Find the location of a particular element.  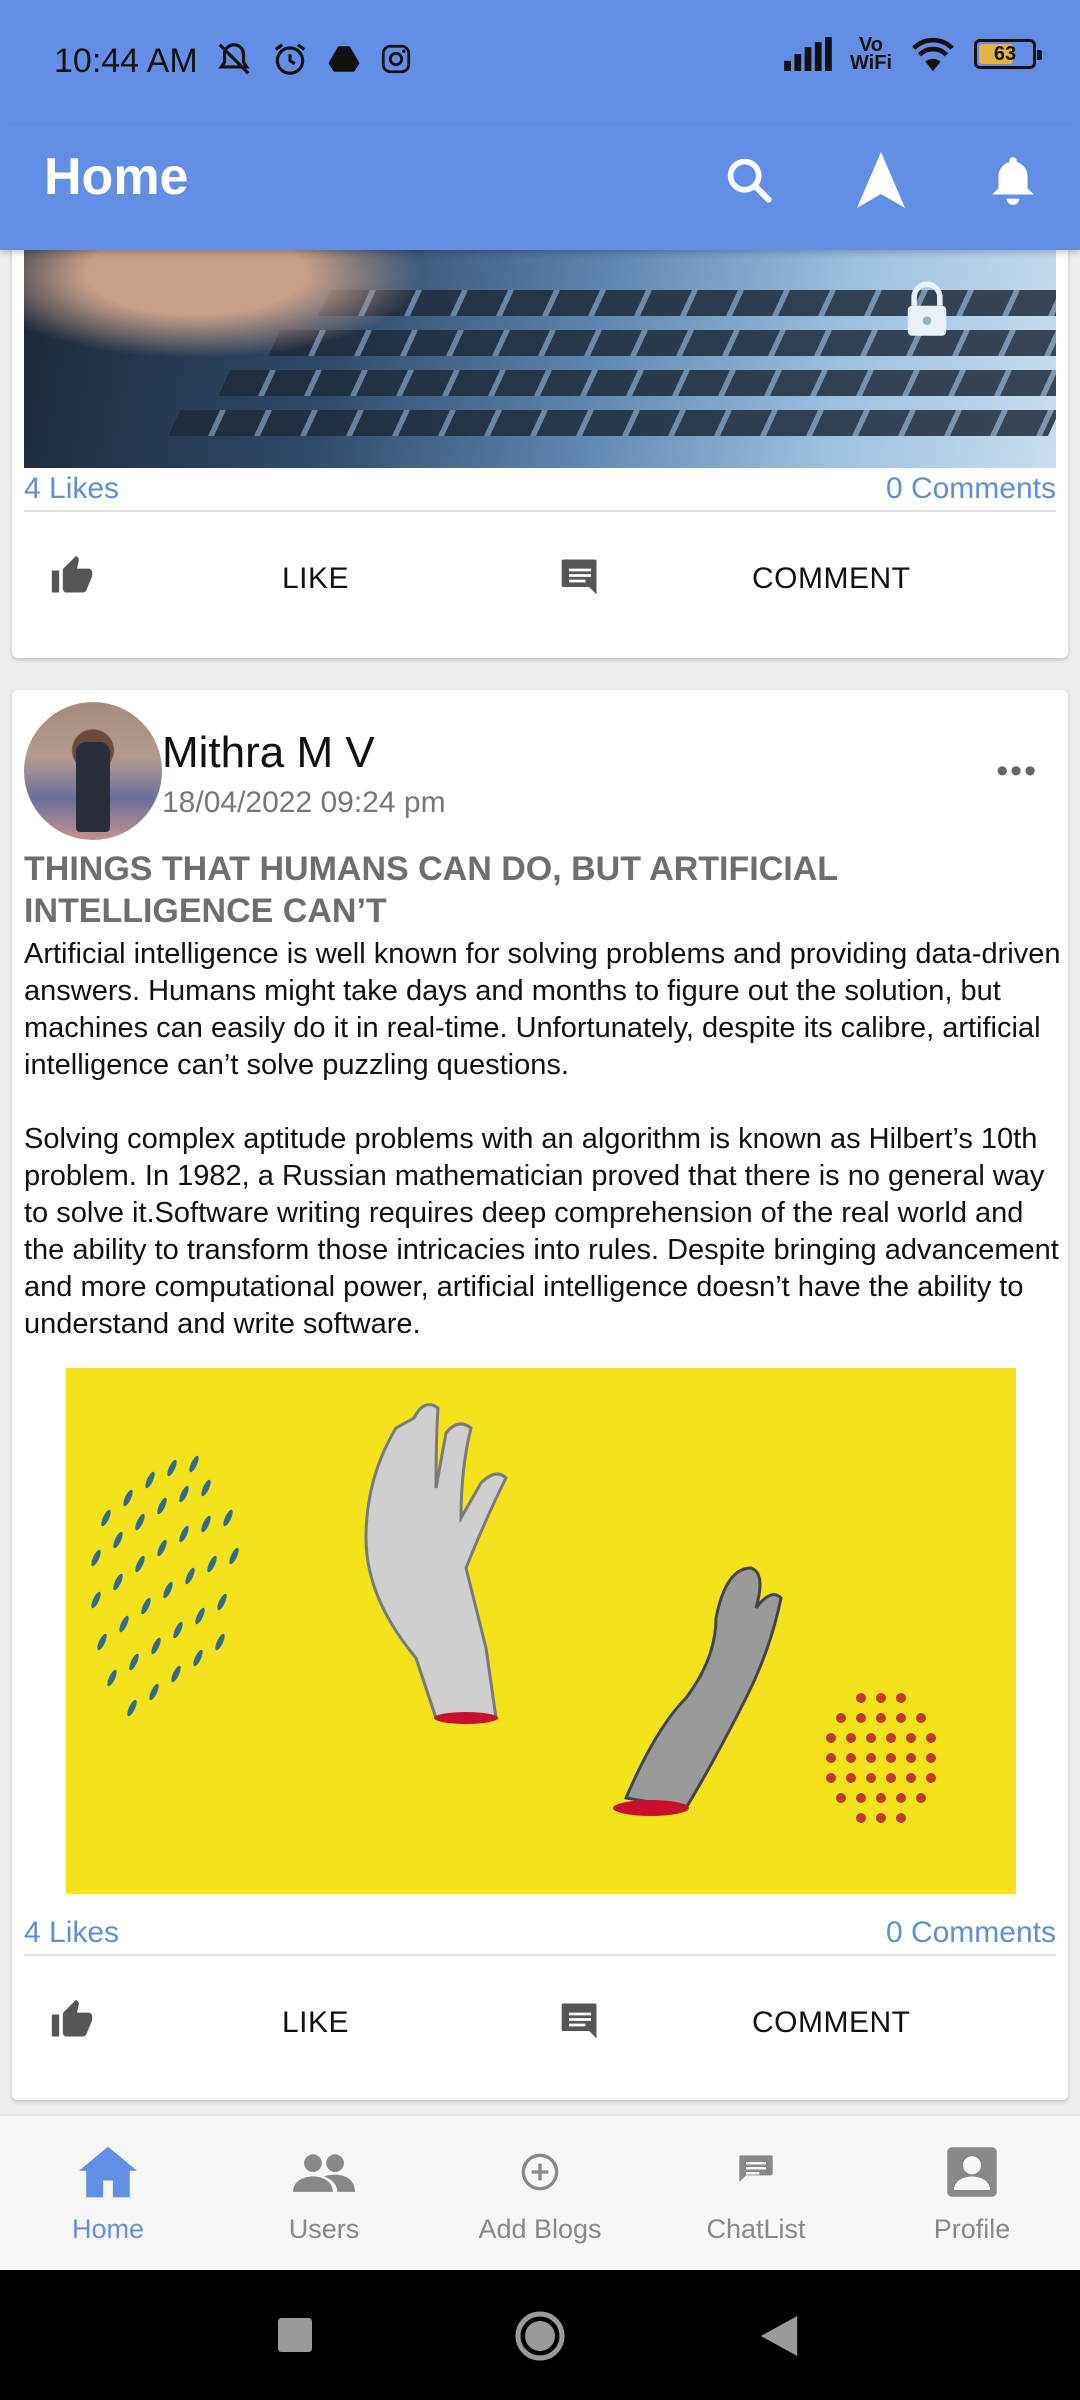

home-icon is located at coordinates (108, 2172).